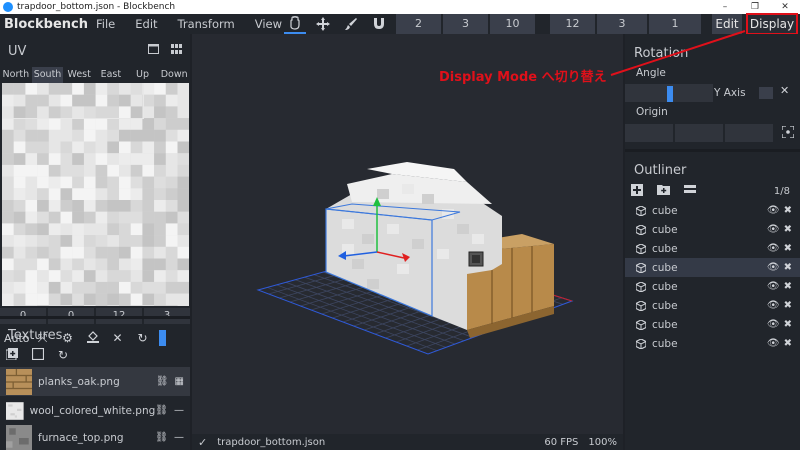 The height and width of the screenshot is (450, 800). Describe the element at coordinates (675, 24) in the screenshot. I see `pos-z-input: 1` at that location.